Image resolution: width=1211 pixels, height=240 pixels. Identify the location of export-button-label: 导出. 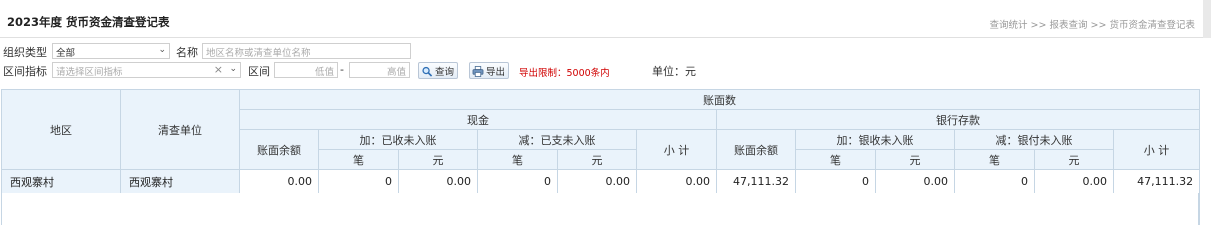
(496, 72).